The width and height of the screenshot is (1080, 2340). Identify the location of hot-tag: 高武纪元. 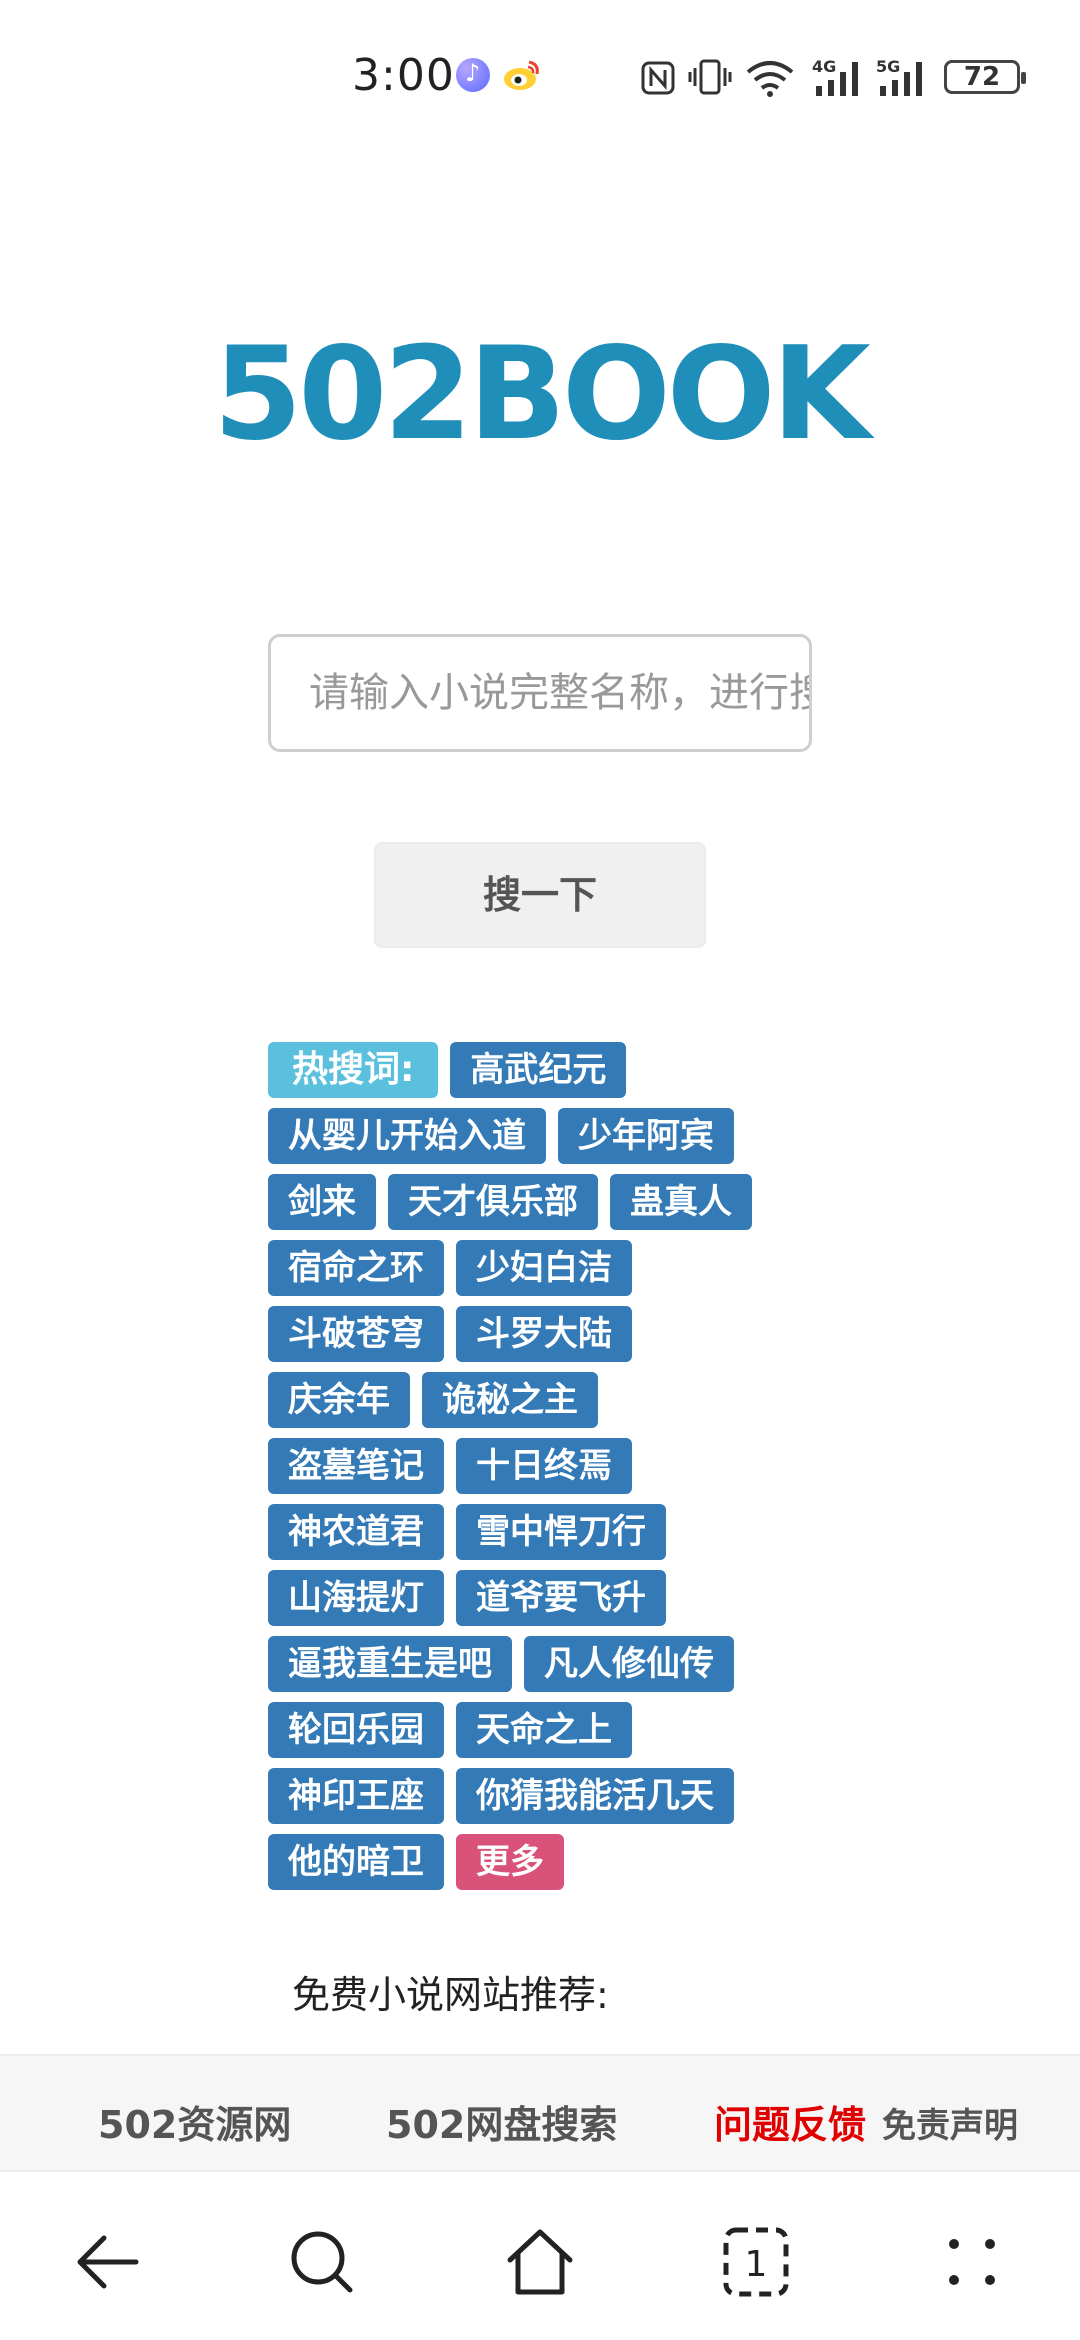
(538, 1070).